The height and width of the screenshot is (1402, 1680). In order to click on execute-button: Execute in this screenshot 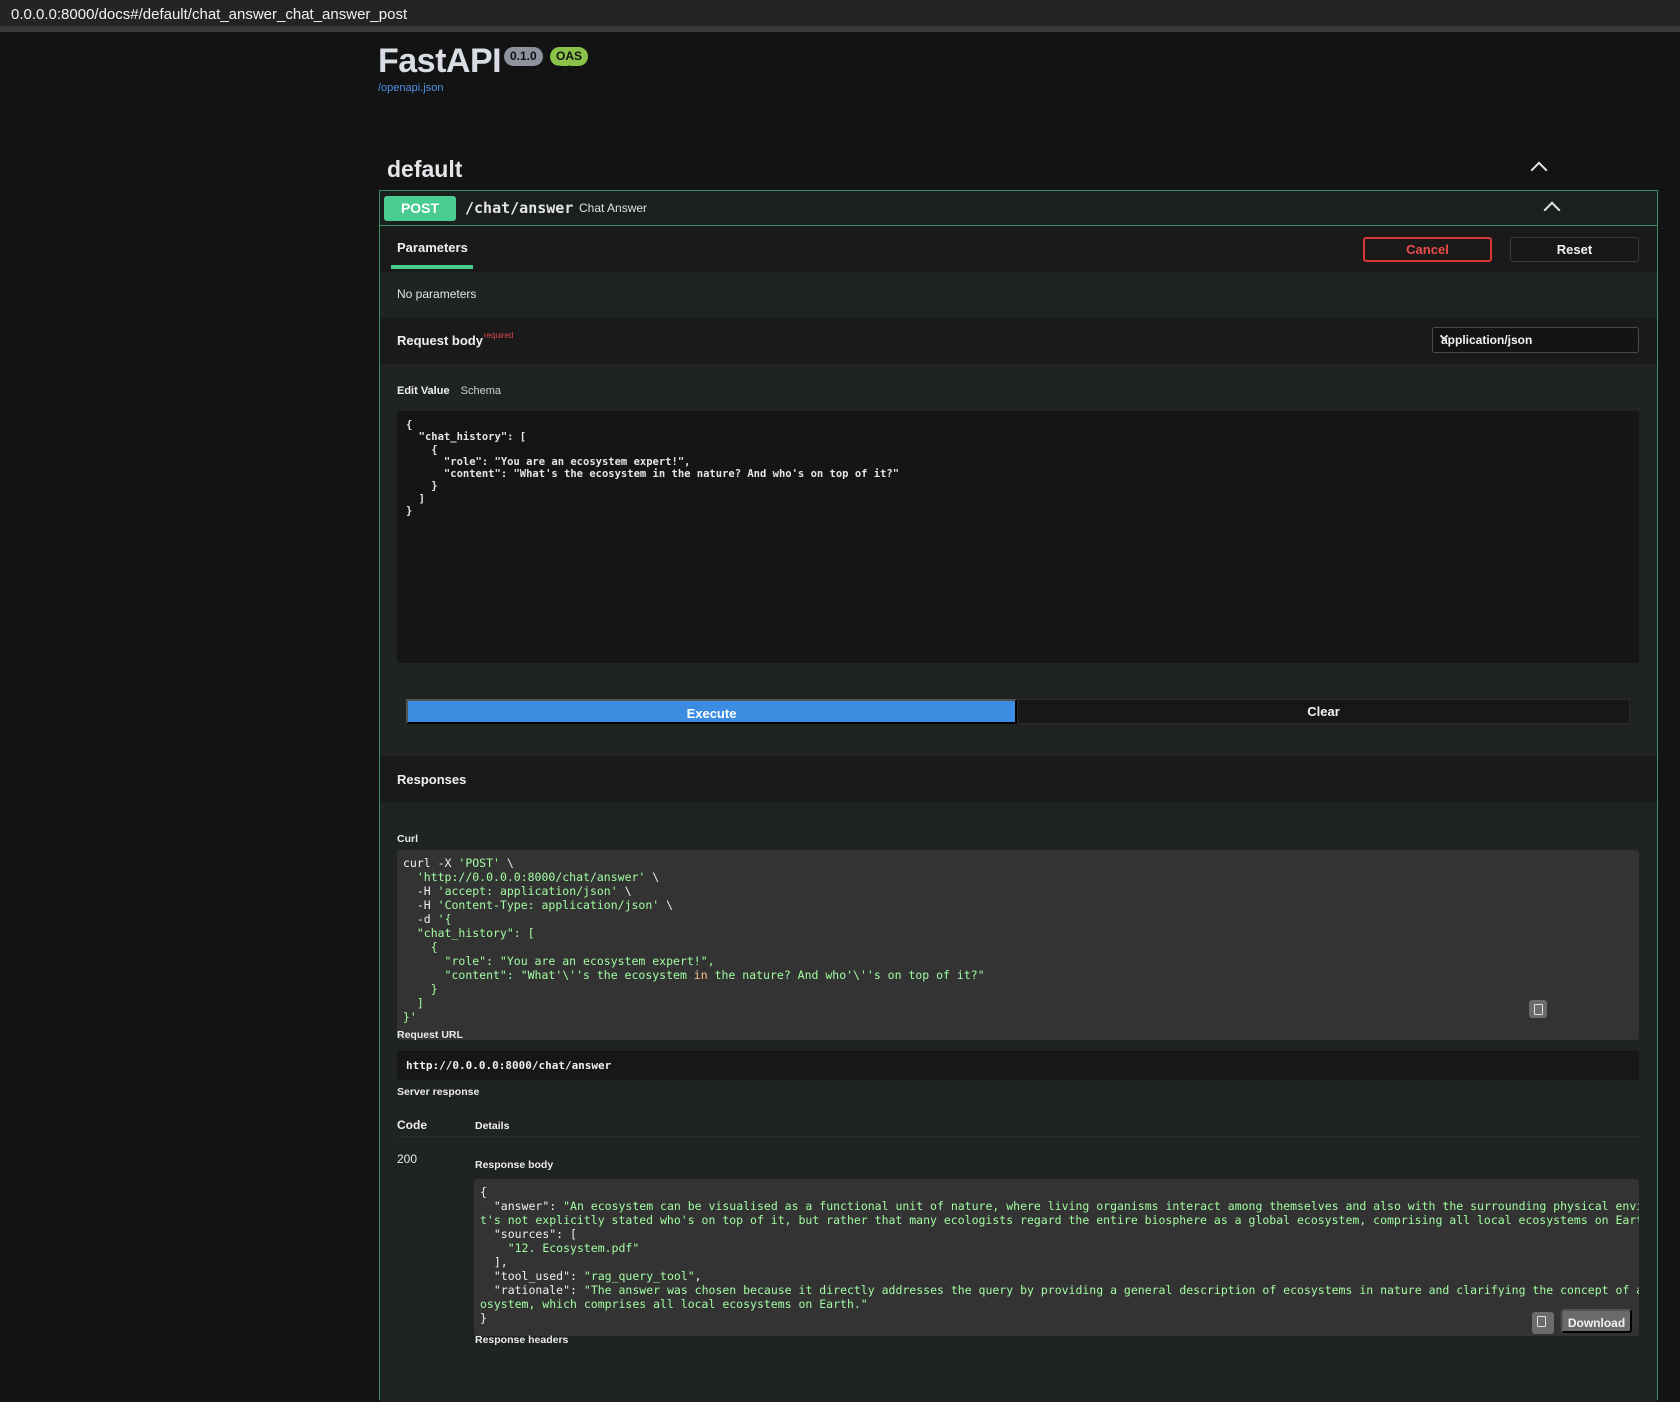, I will do `click(711, 711)`.